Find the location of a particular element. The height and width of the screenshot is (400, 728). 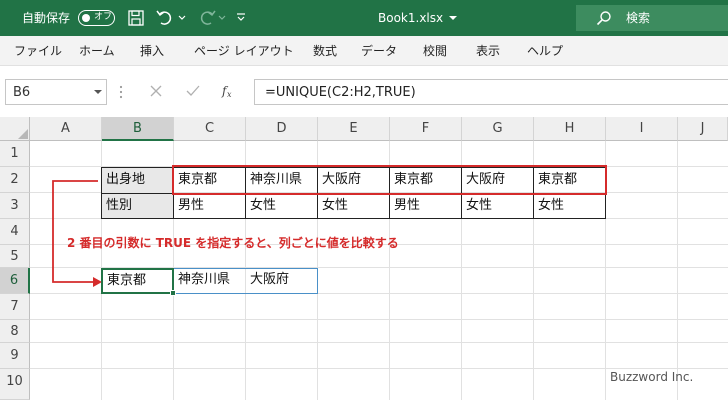

cell-c6: 神奈川県 is located at coordinates (210, 281).